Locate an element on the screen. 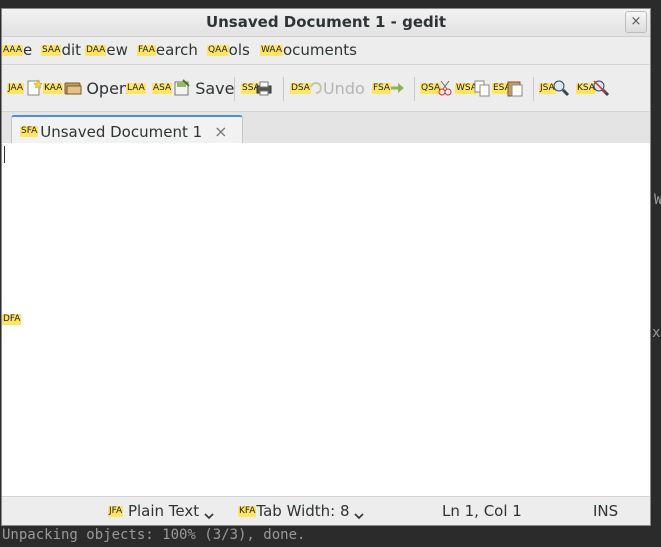 Image resolution: width=661 pixels, height=547 pixels. copy-icon is located at coordinates (482, 88).